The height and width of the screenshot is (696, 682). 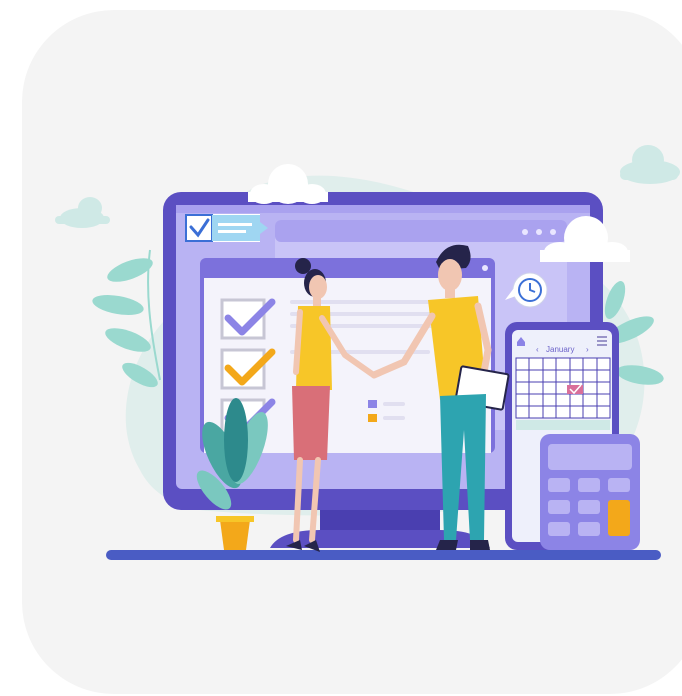 I want to click on calendar-month: January, so click(x=560, y=349).